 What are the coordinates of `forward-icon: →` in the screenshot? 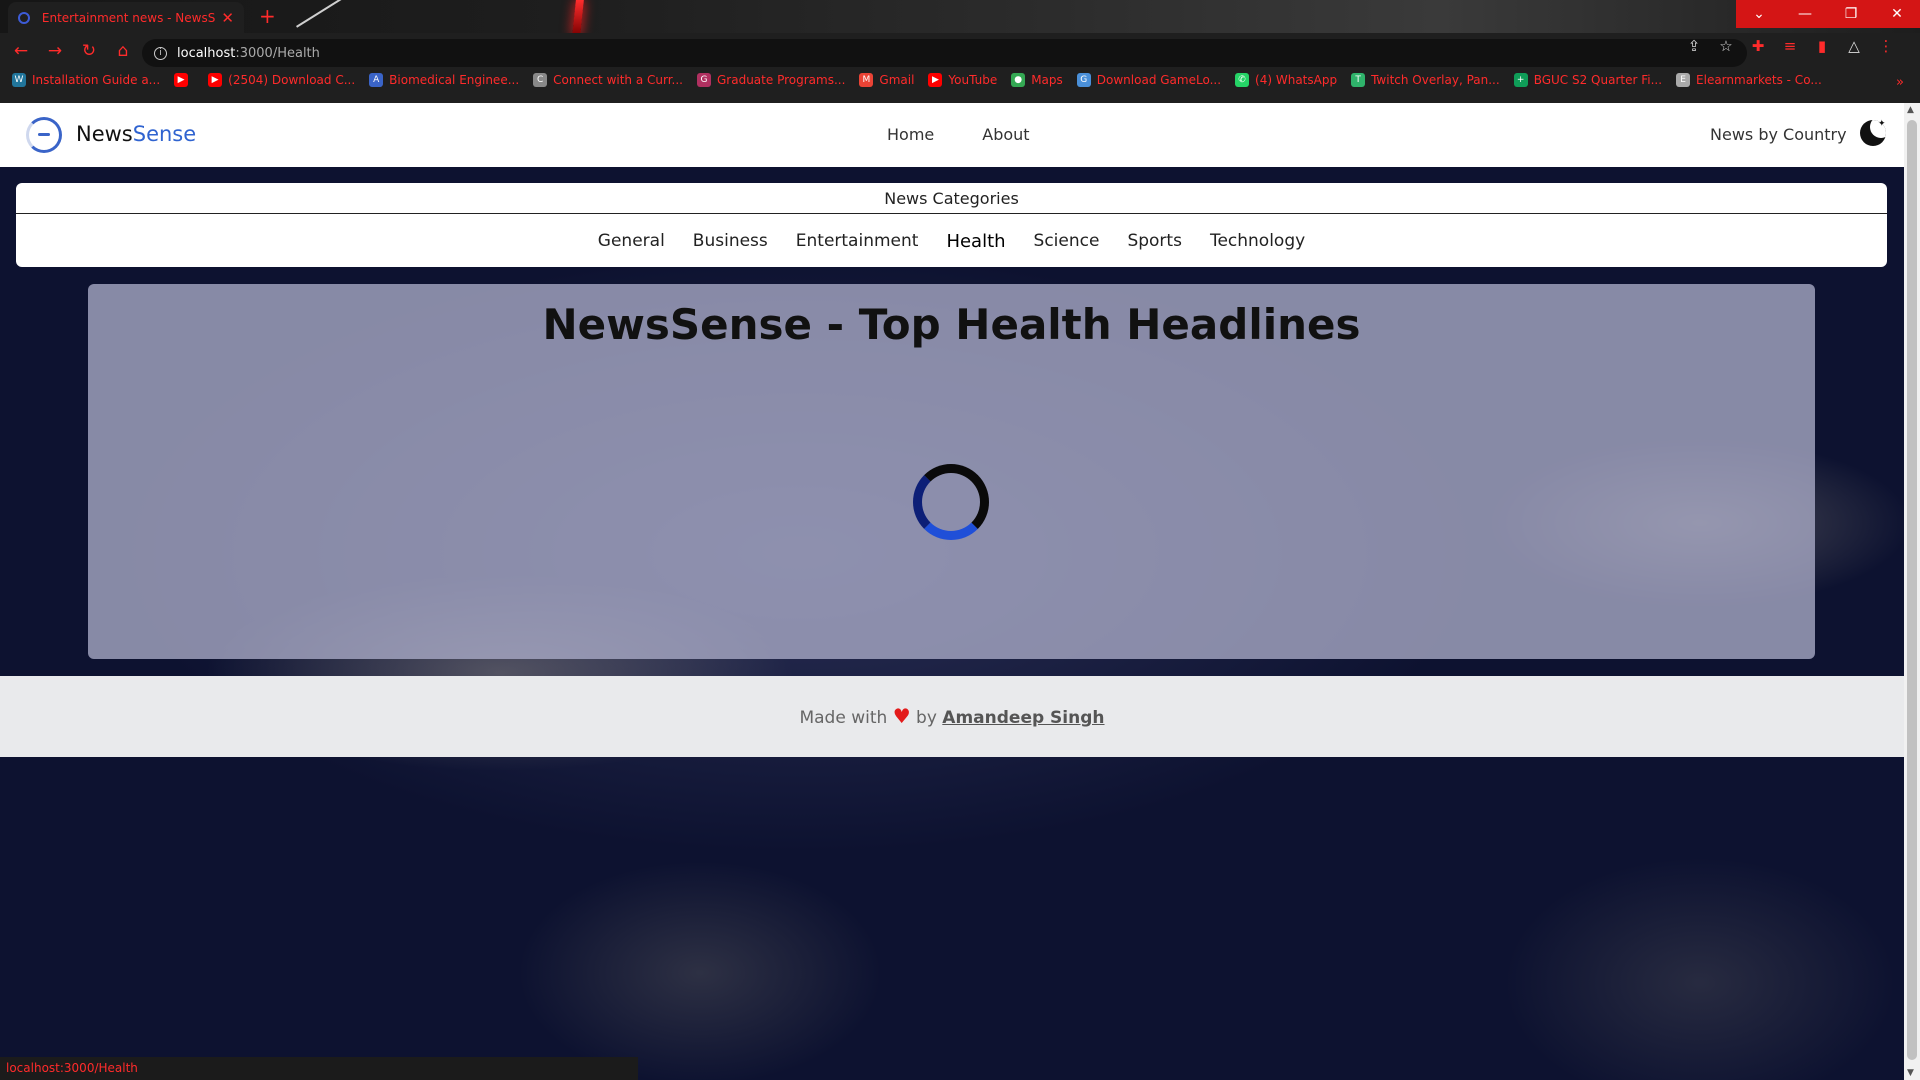 It's located at (55, 51).